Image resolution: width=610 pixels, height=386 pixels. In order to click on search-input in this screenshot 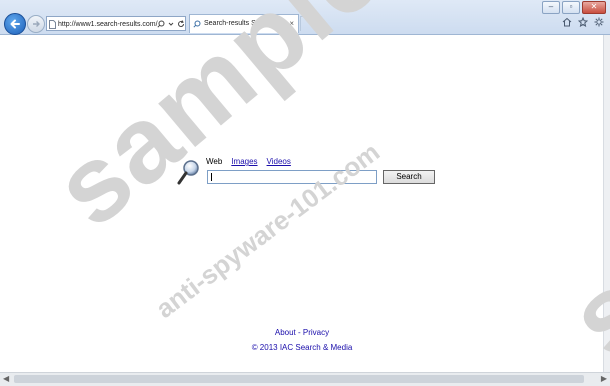, I will do `click(292, 177)`.